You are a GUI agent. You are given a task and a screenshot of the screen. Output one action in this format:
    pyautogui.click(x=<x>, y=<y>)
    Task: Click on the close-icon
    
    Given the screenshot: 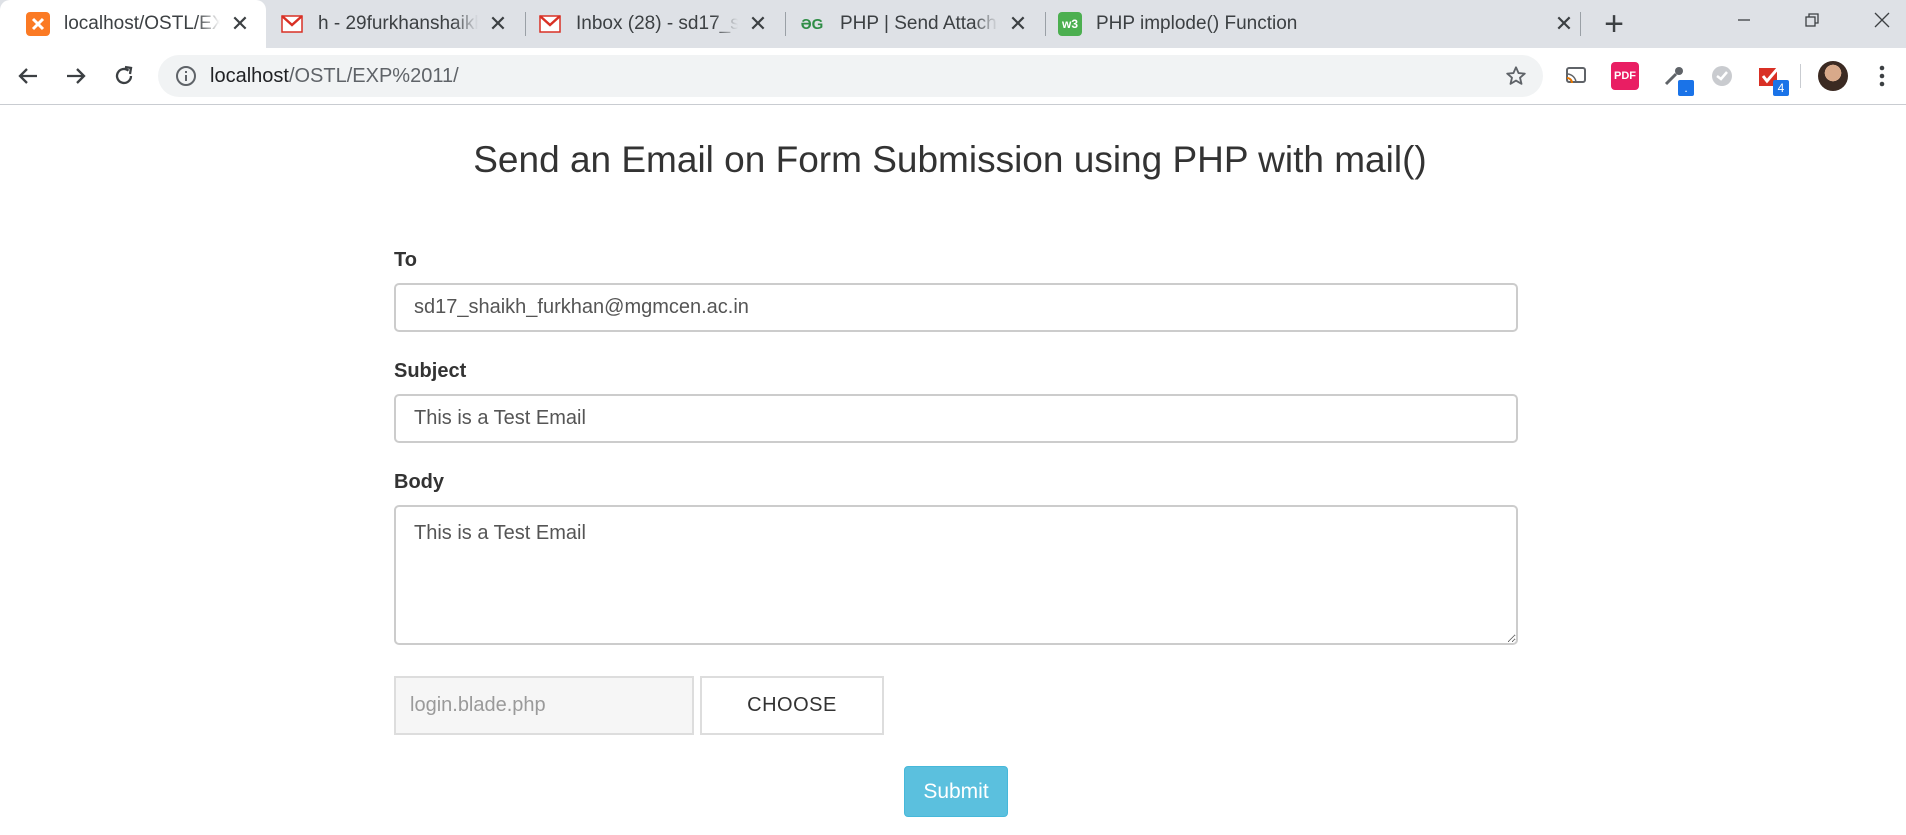 What is the action you would take?
    pyautogui.click(x=1882, y=20)
    